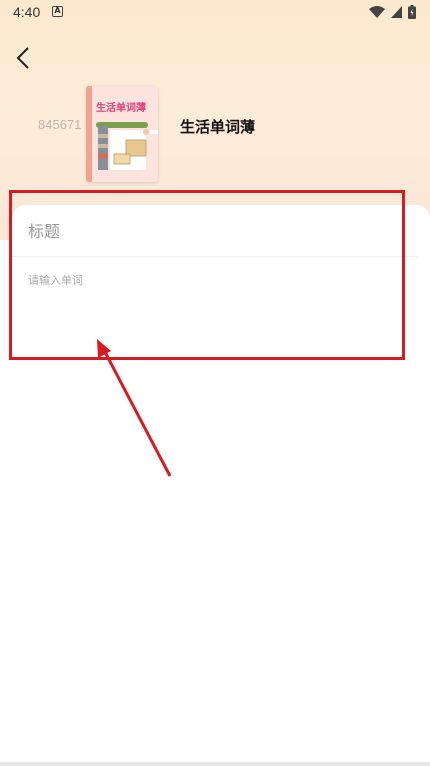  Describe the element at coordinates (215, 764) in the screenshot. I see `bottom-edge` at that location.